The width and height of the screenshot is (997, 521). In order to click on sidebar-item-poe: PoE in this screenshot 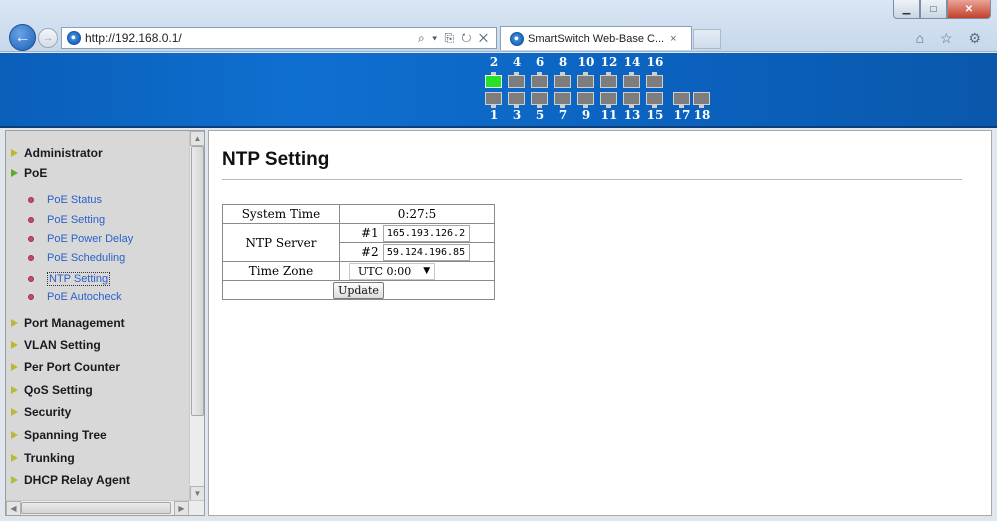, I will do `click(28, 173)`.